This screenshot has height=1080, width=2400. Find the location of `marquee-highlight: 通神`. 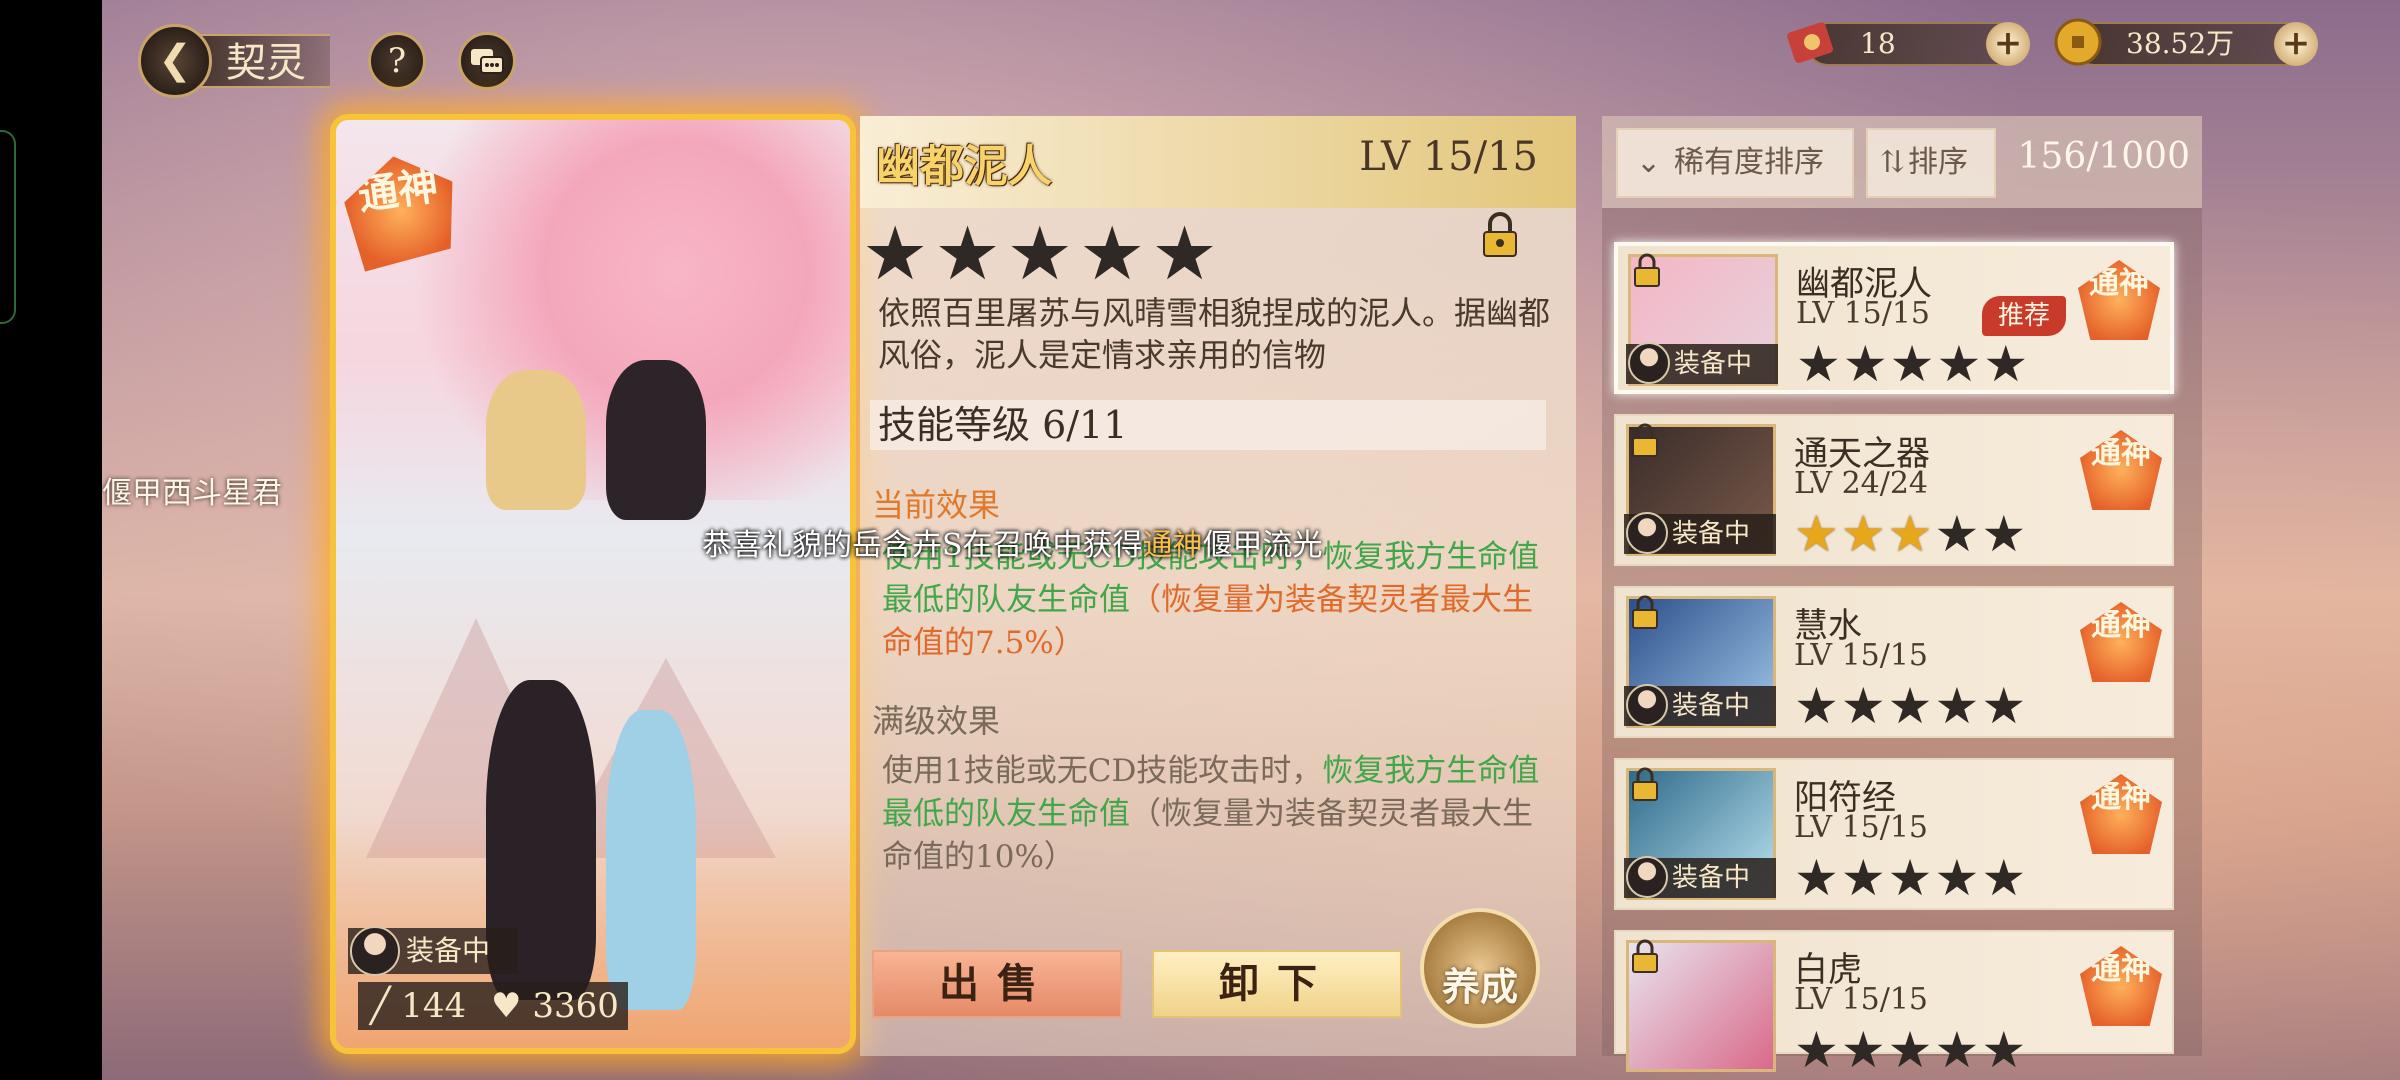

marquee-highlight: 通神 is located at coordinates (1172, 545).